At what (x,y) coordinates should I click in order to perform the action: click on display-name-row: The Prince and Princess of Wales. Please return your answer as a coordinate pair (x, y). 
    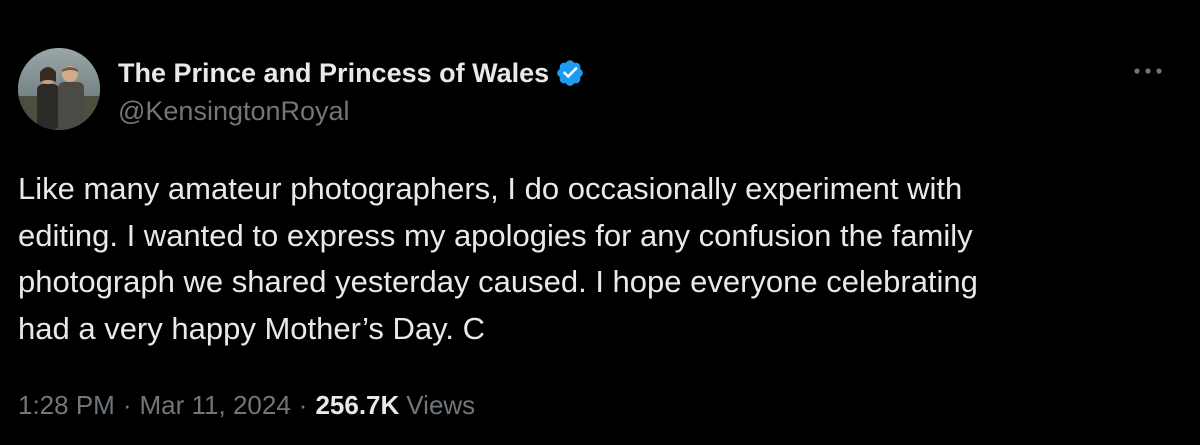
    Looking at the image, I should click on (351, 73).